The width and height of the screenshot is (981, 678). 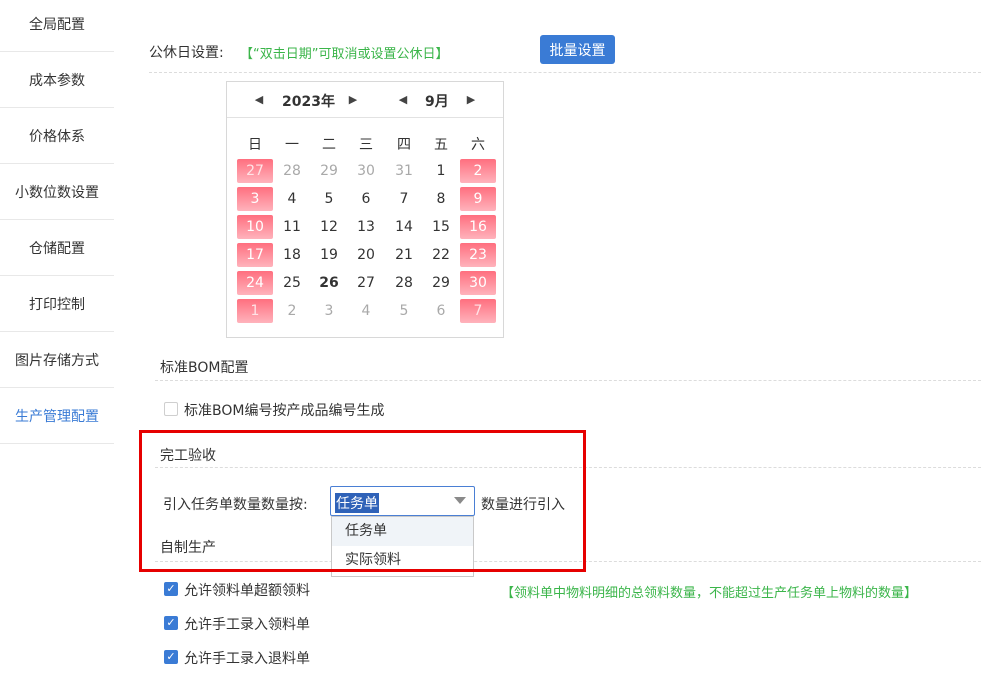 What do you see at coordinates (255, 171) in the screenshot?
I see `calendar-day-holiday: 27` at bounding box center [255, 171].